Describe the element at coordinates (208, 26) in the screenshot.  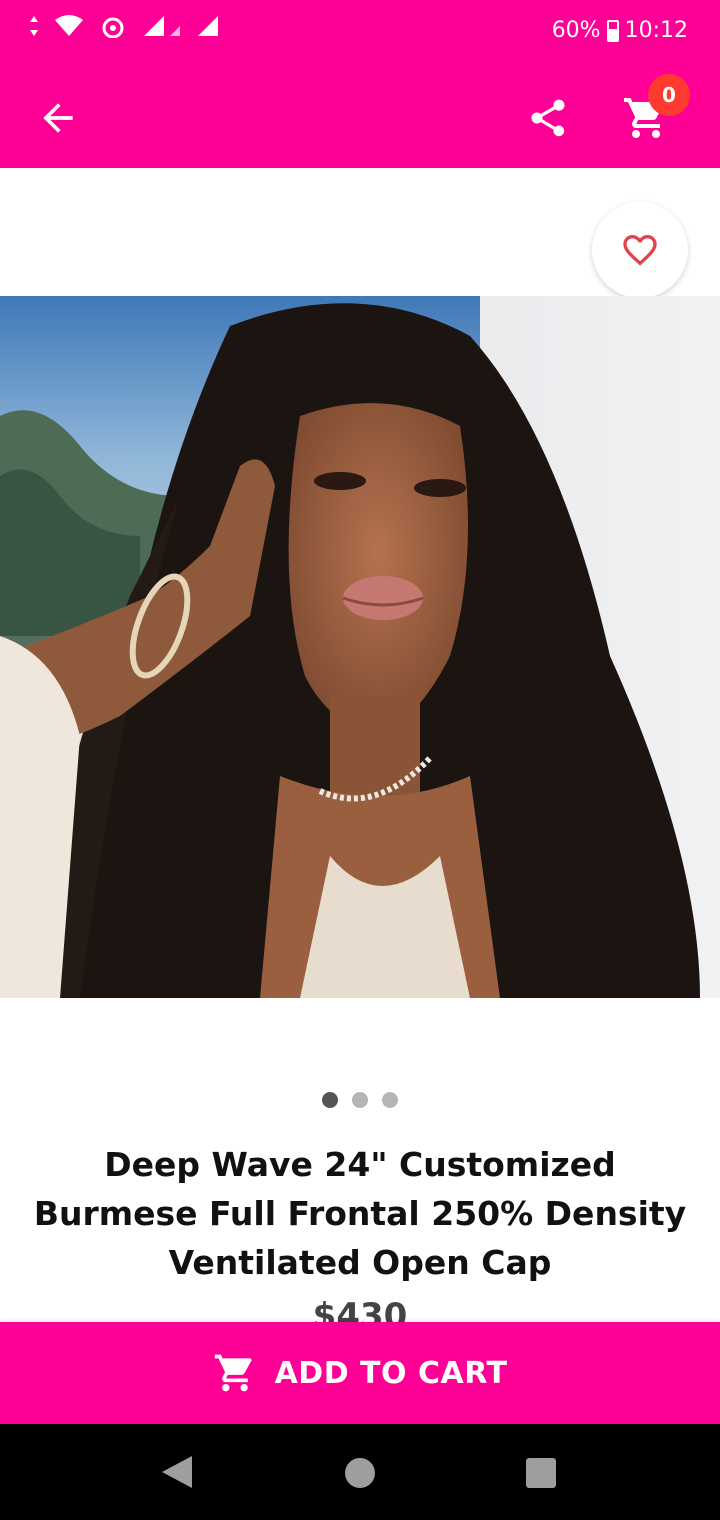
I see `signal-2-icon` at that location.